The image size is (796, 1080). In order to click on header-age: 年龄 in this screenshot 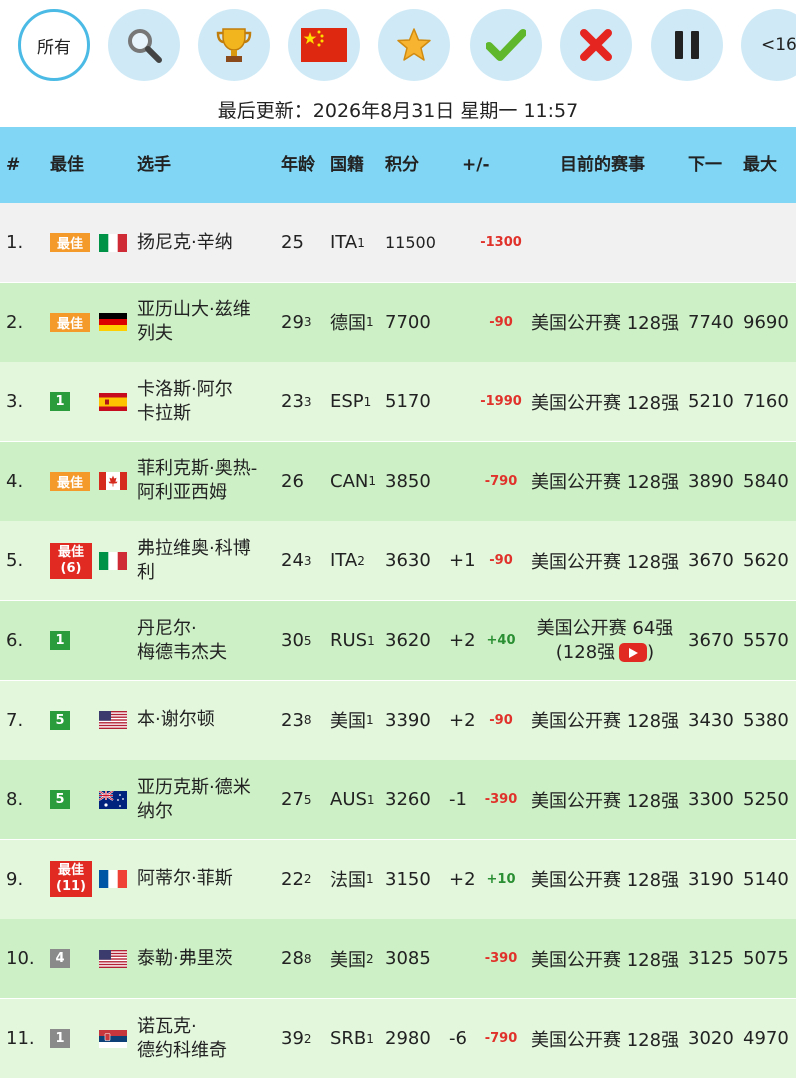, I will do `click(298, 165)`.